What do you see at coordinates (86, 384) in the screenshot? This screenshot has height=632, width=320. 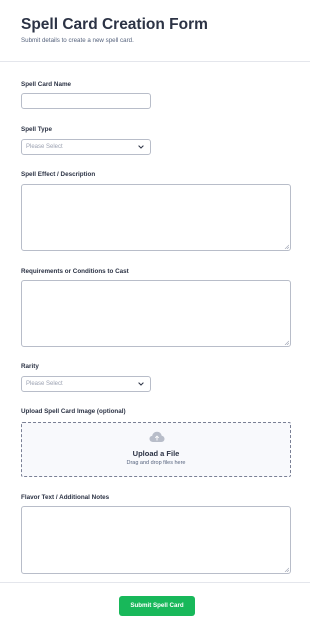 I see `rarity-select: Please Select` at bounding box center [86, 384].